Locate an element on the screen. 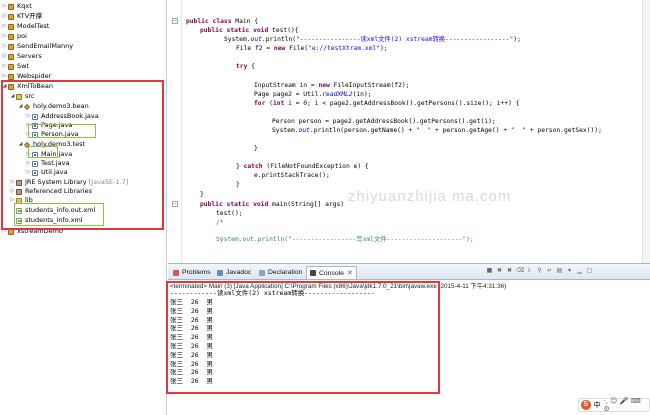 This screenshot has width=650, height=415. ime-symbols: ·, ☺ 🎤 ⌨ ⚙ is located at coordinates (626, 405).